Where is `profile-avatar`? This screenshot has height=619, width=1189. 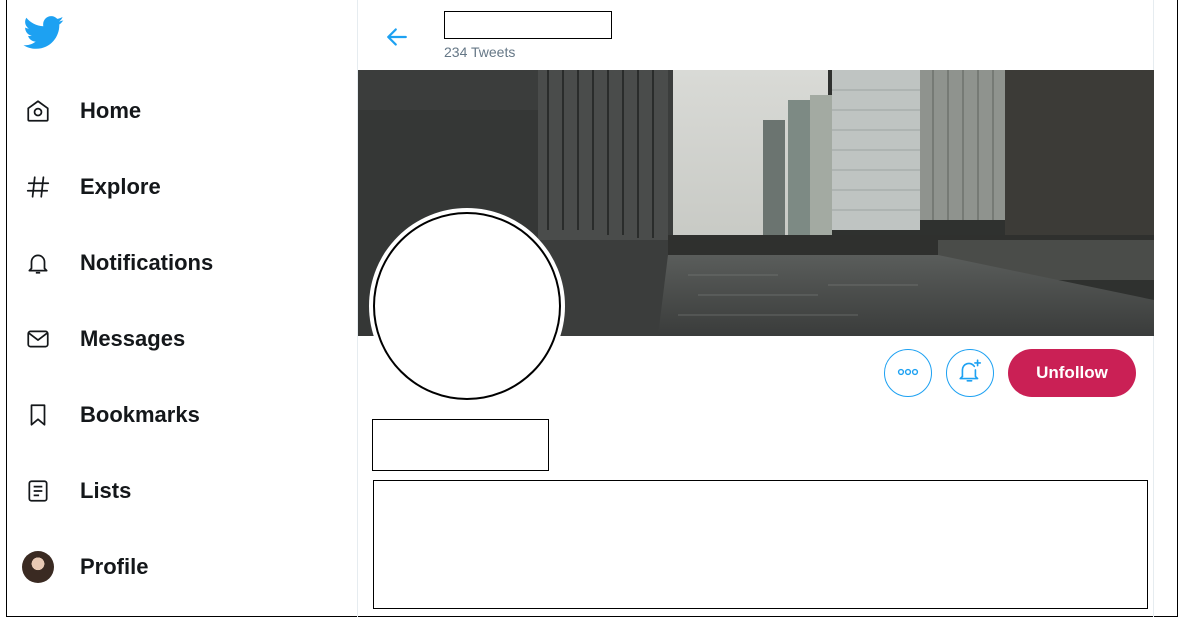
profile-avatar is located at coordinates (467, 306).